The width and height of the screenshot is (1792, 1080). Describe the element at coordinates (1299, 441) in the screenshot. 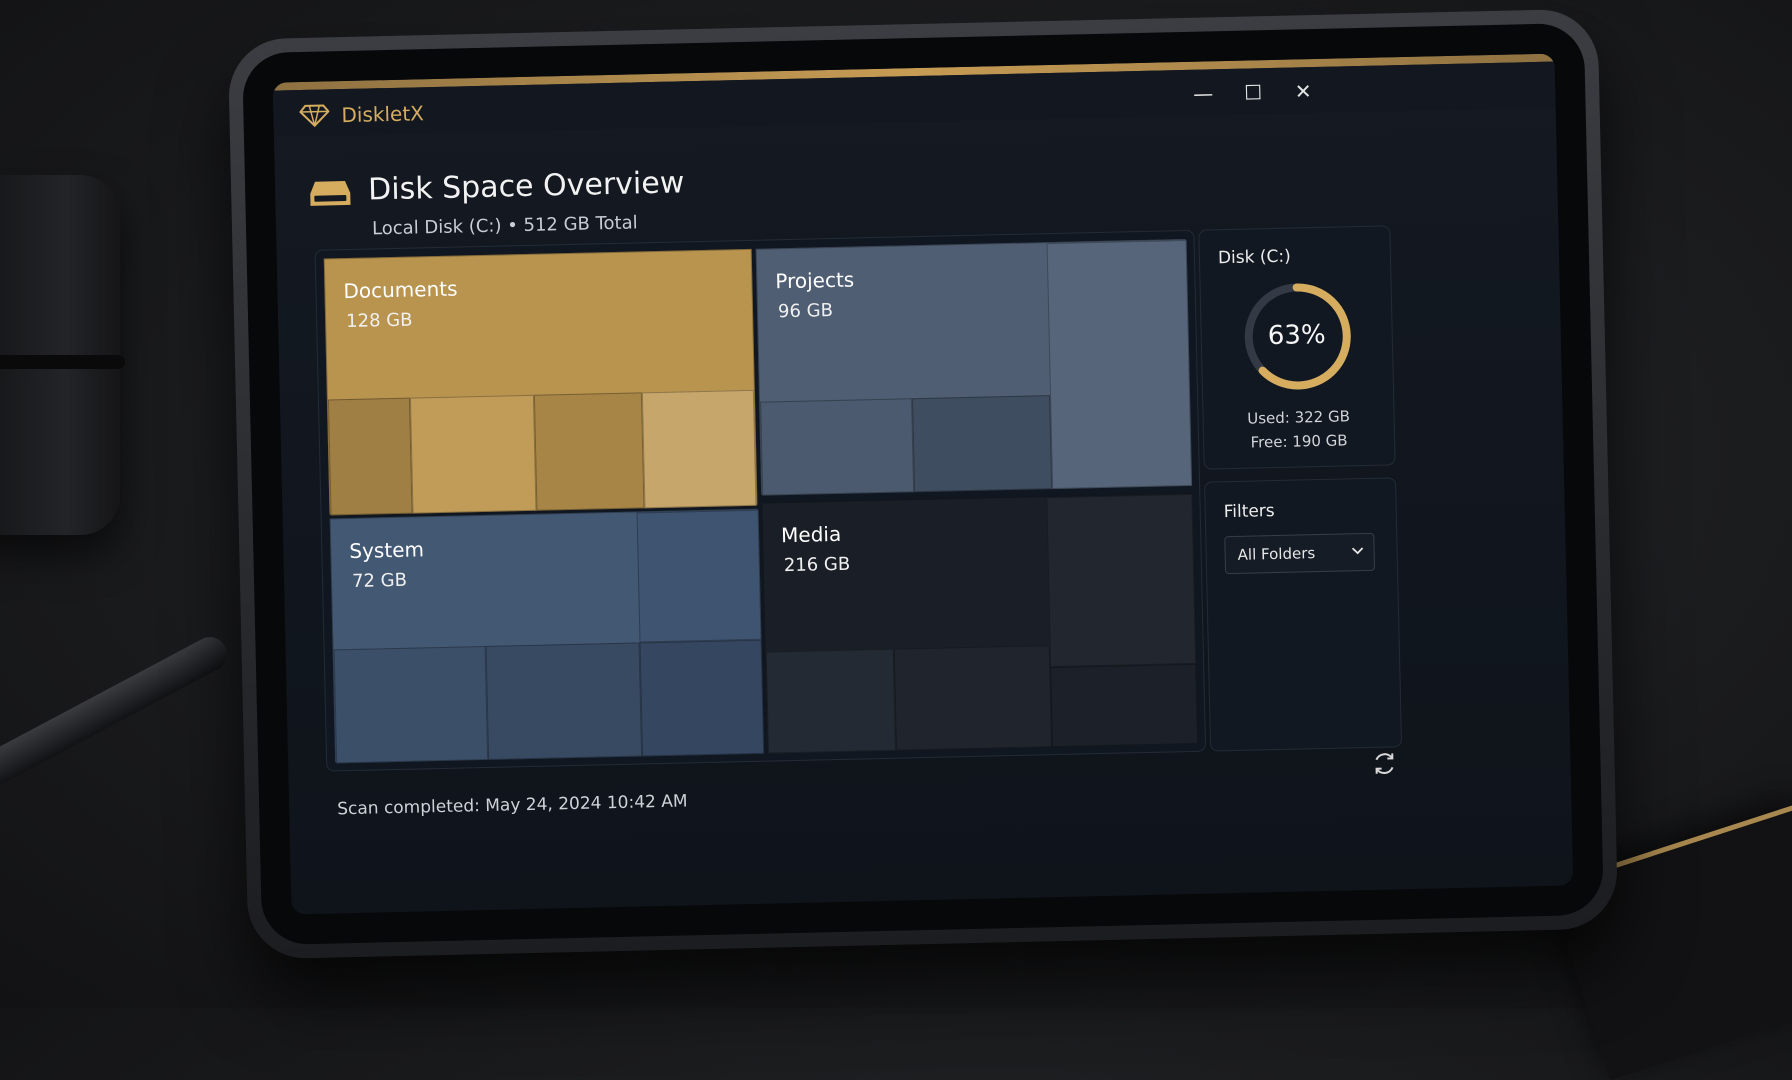

I see `disk-free: Free: 190 GB` at that location.